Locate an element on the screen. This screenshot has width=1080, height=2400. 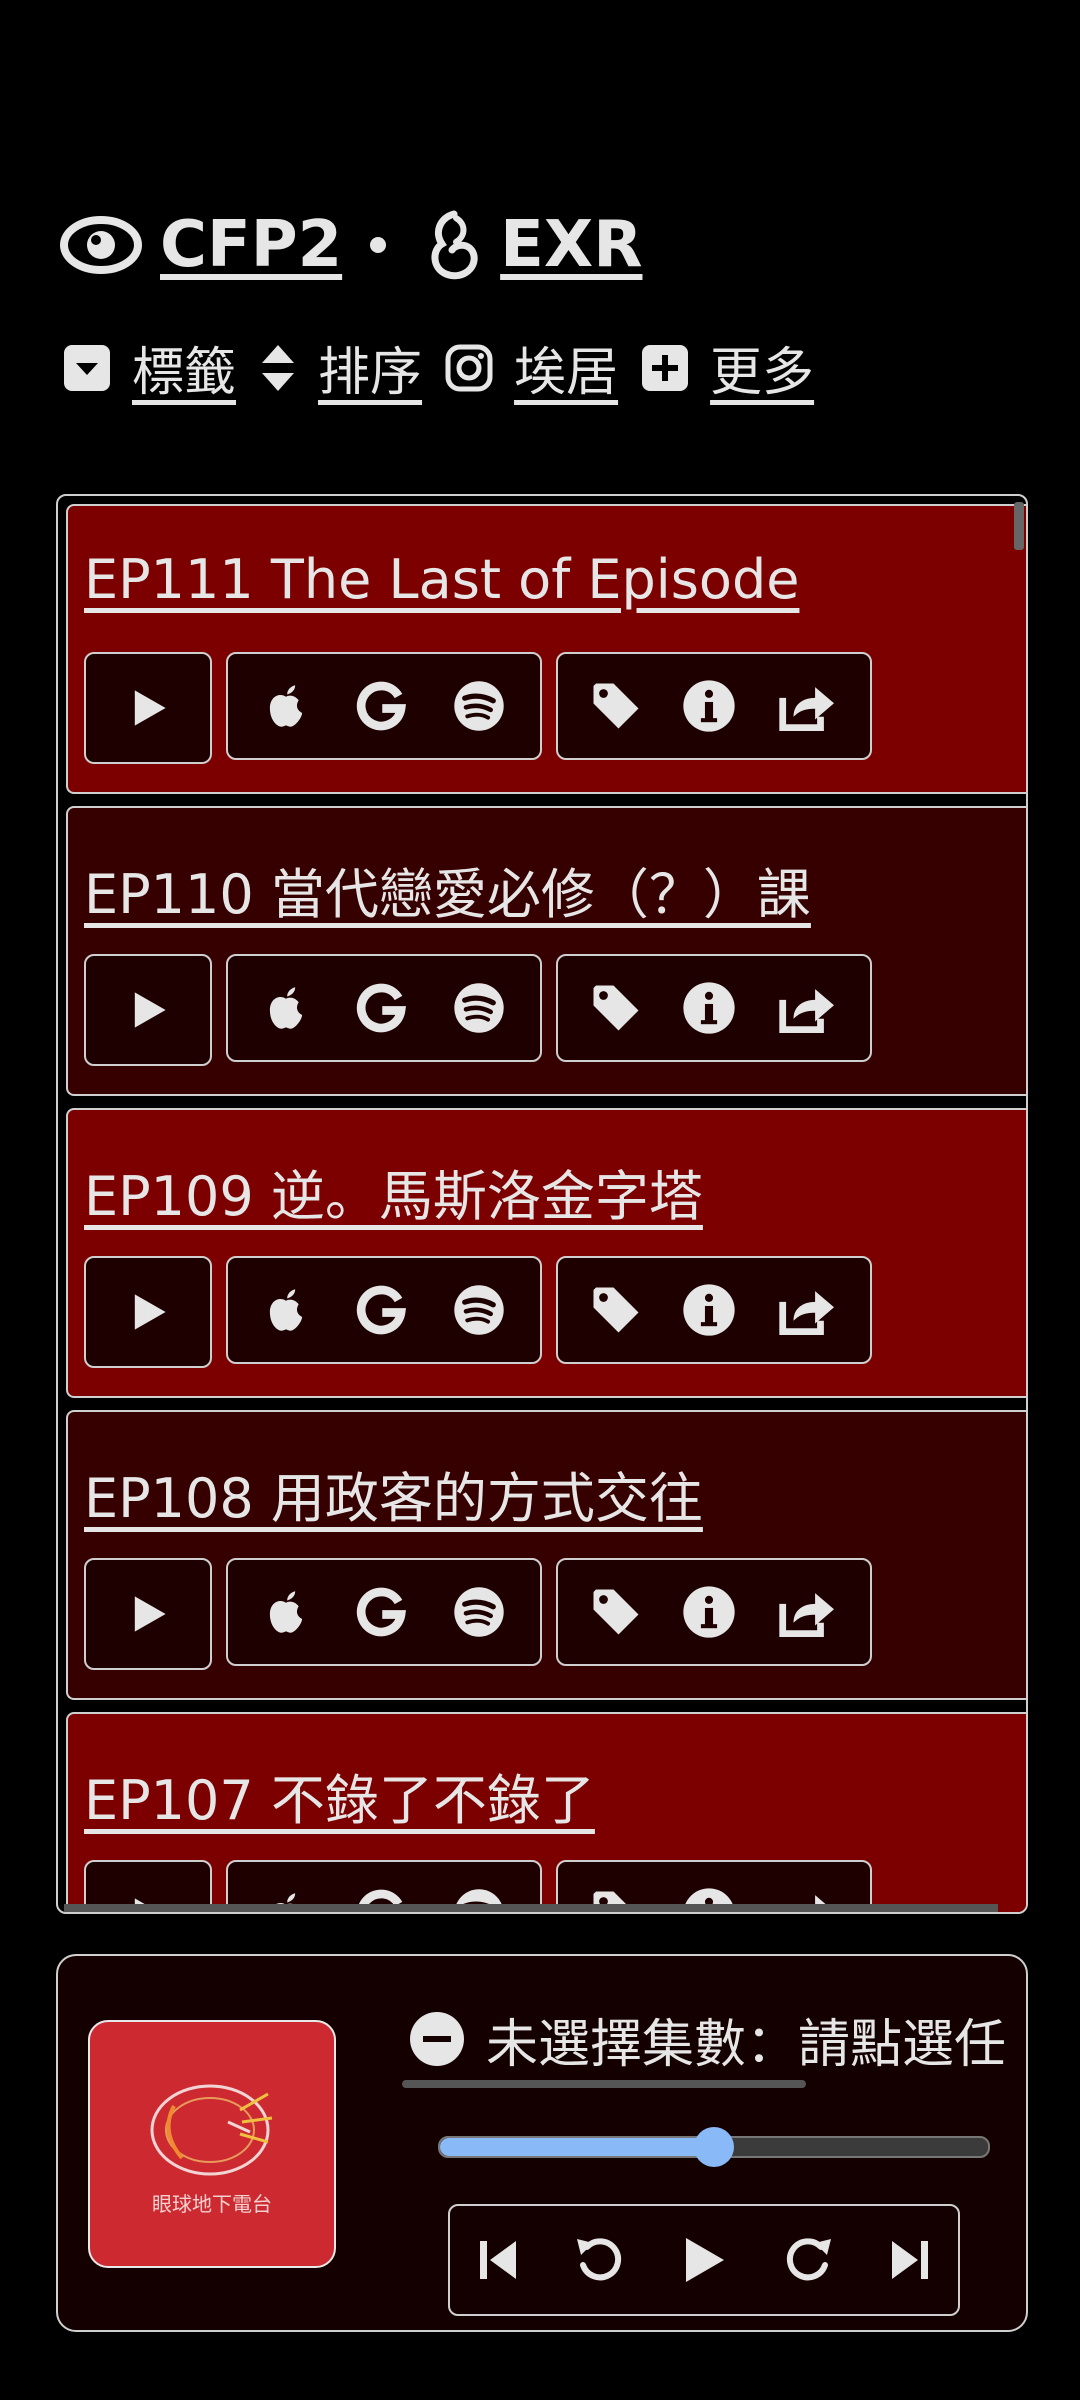
playback-controls is located at coordinates (704, 2260).